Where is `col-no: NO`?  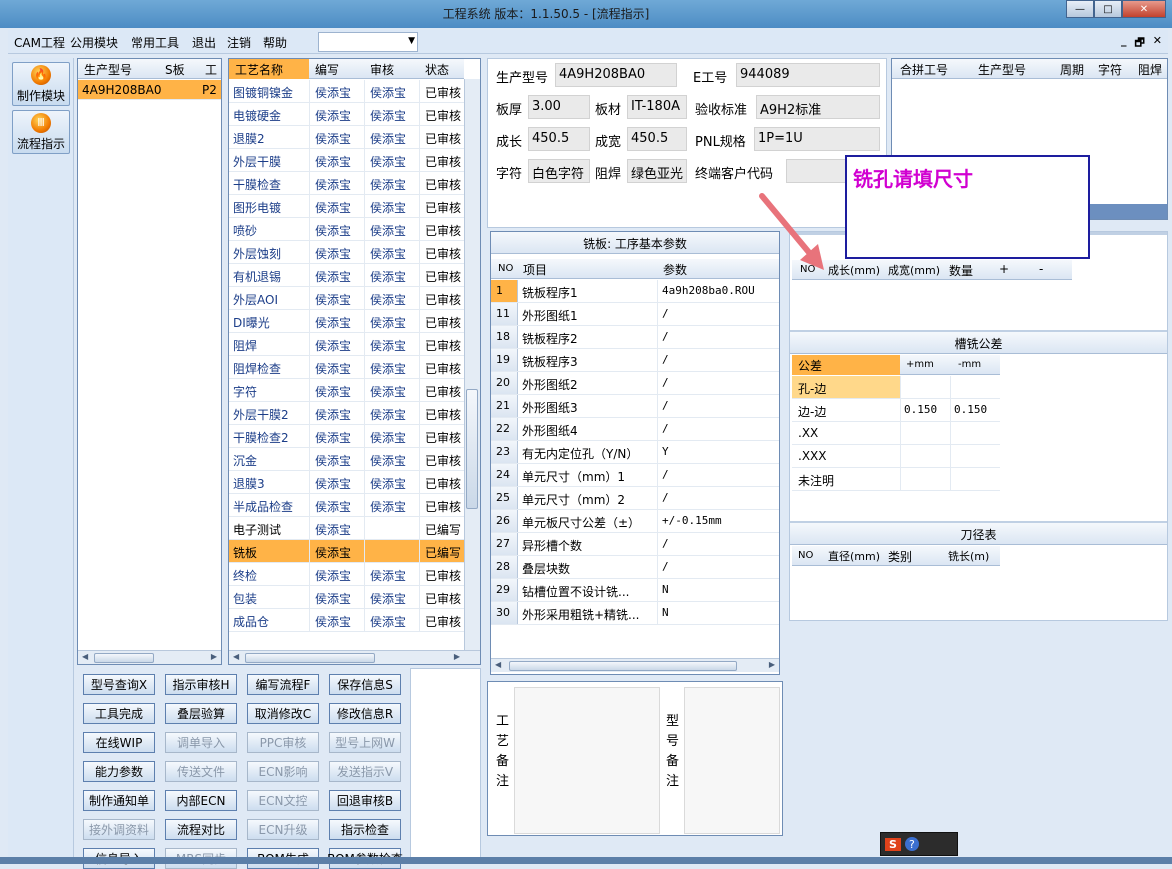
col-no: NO is located at coordinates (505, 268).